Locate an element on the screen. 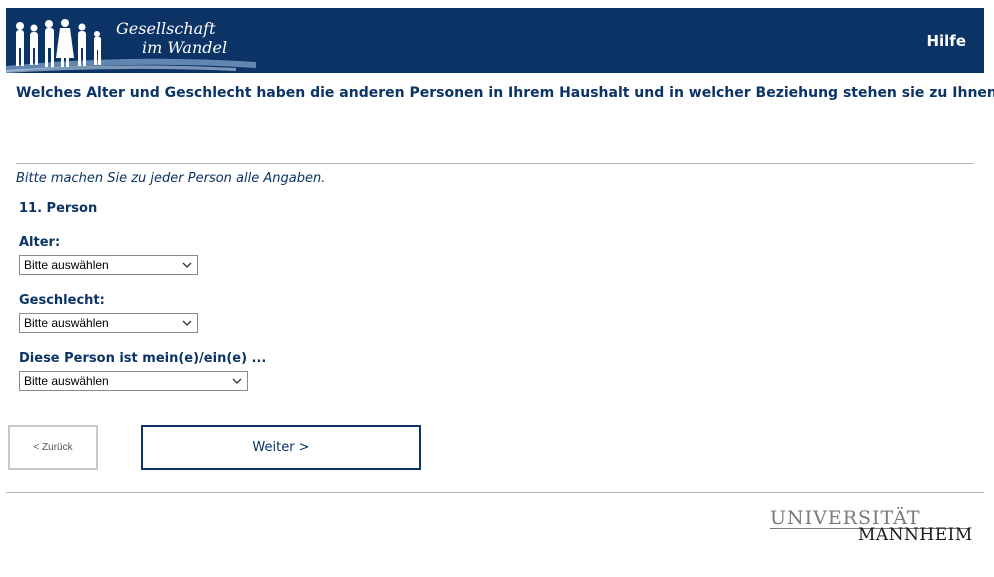 This screenshot has height=577, width=994. gender-select: Bitte auswählen is located at coordinates (108, 323).